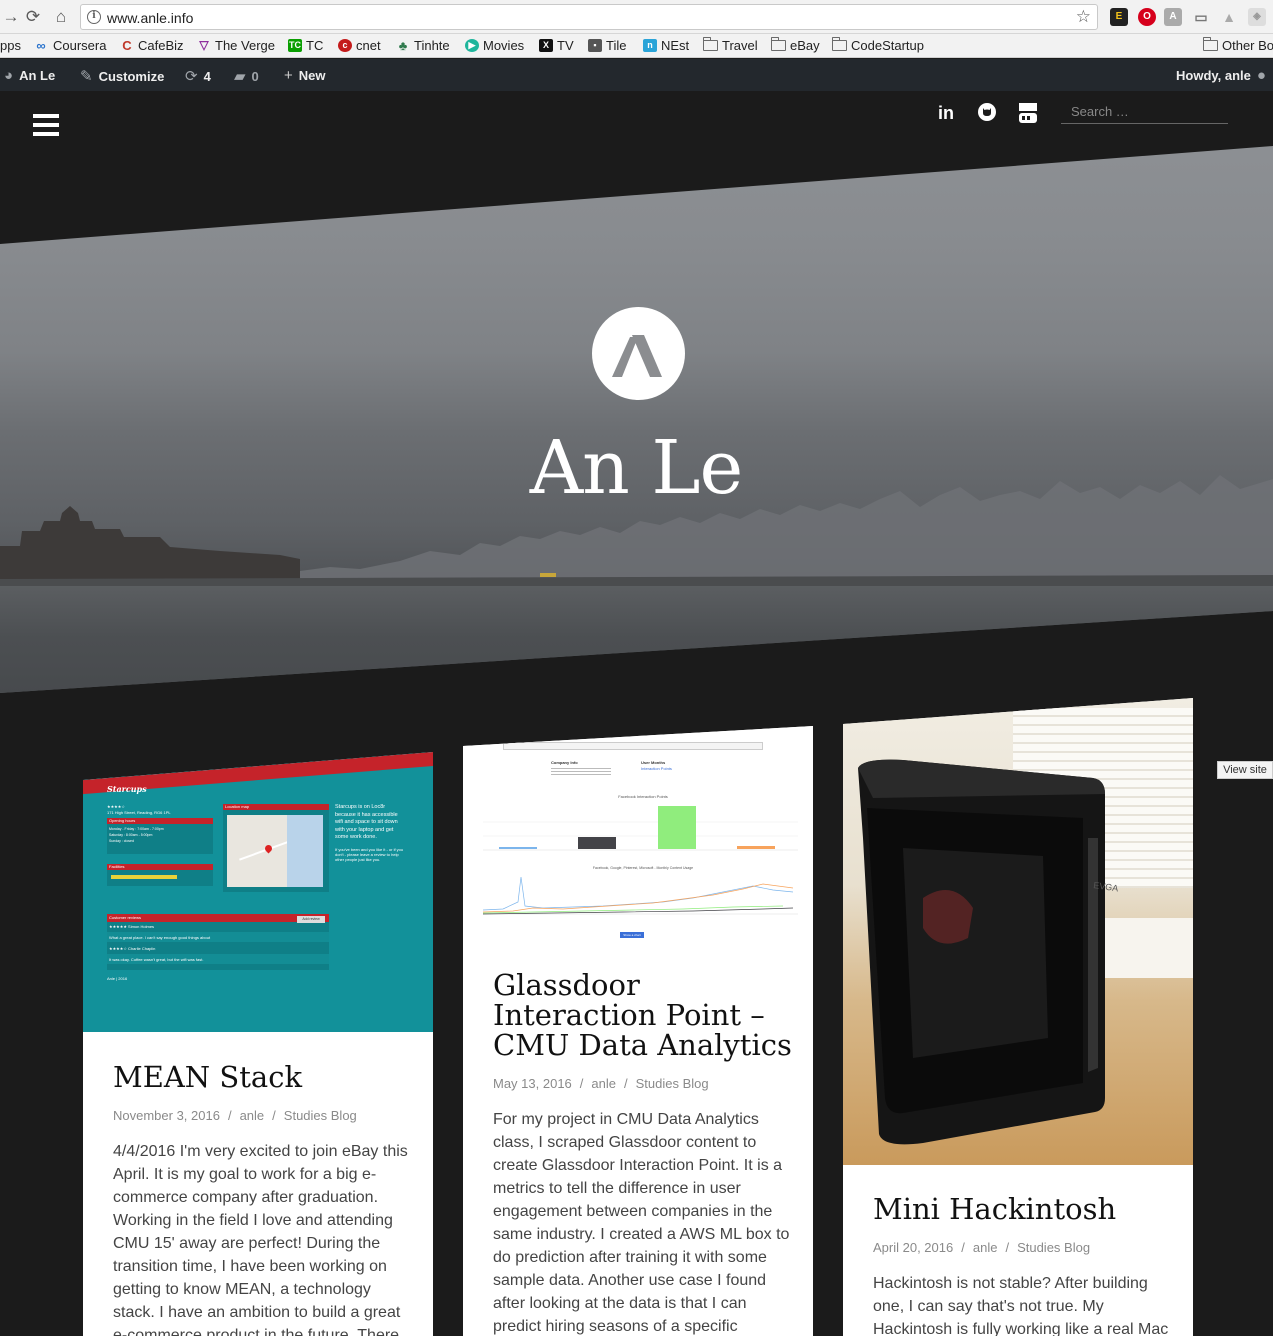  I want to click on site-title: An Le, so click(636, 468).